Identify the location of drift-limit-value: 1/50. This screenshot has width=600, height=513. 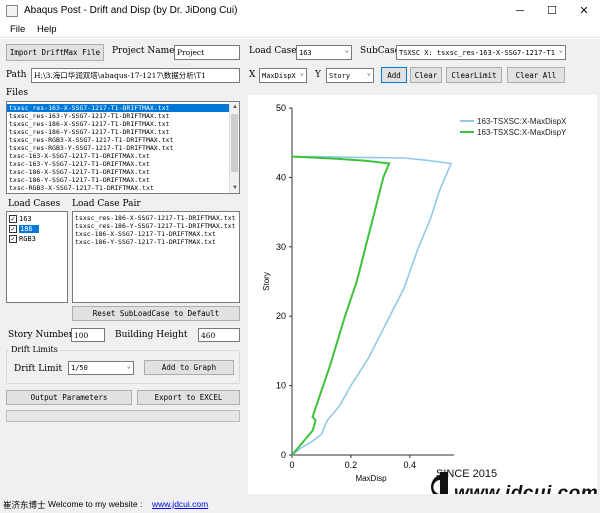
(79, 368).